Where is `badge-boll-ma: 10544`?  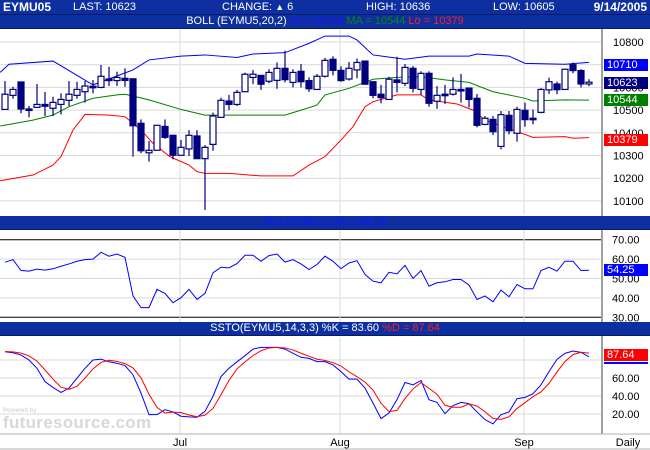 badge-boll-ma: 10544 is located at coordinates (626, 100).